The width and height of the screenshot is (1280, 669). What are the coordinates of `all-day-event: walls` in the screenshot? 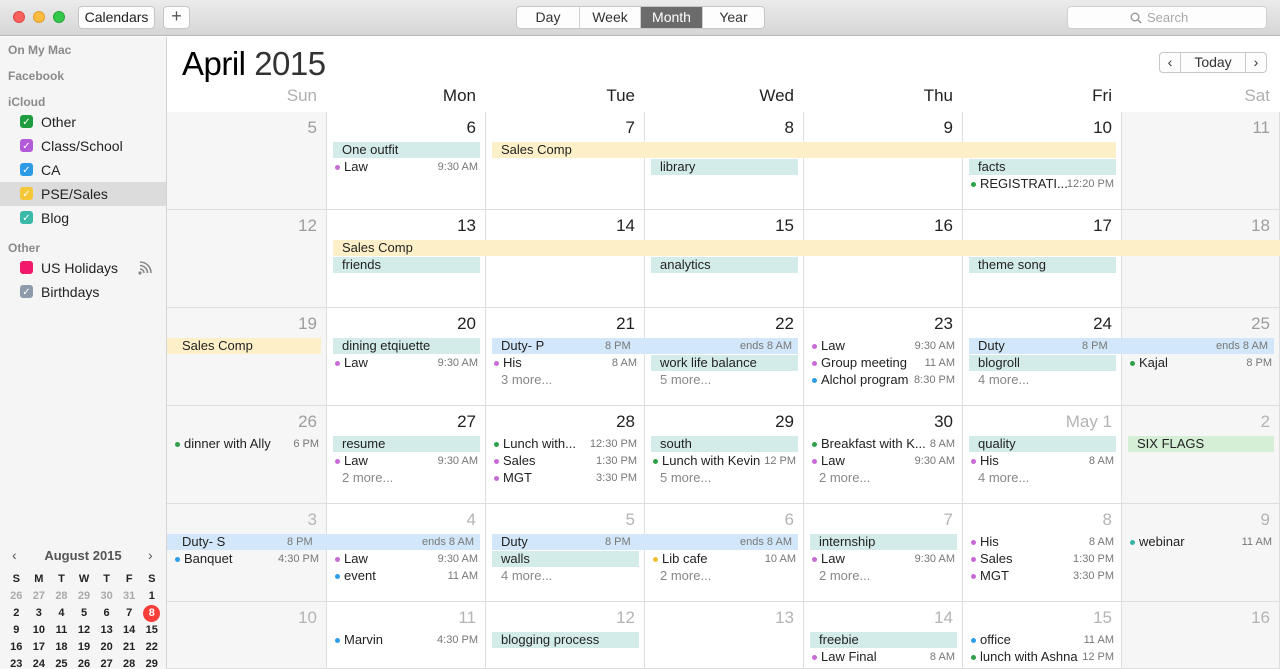 It's located at (565, 559).